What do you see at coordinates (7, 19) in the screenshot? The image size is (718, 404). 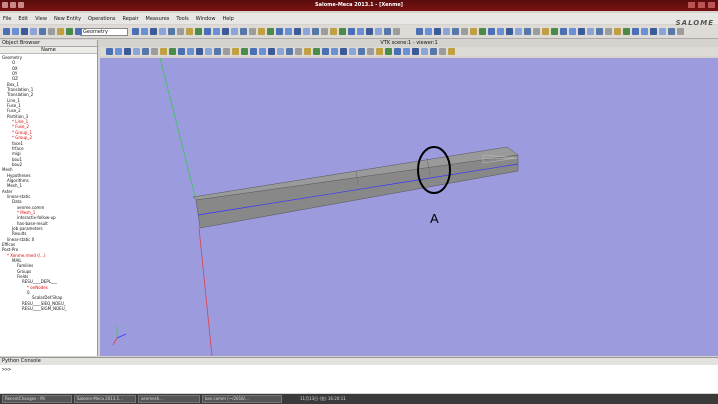 I see `menu-file: File` at bounding box center [7, 19].